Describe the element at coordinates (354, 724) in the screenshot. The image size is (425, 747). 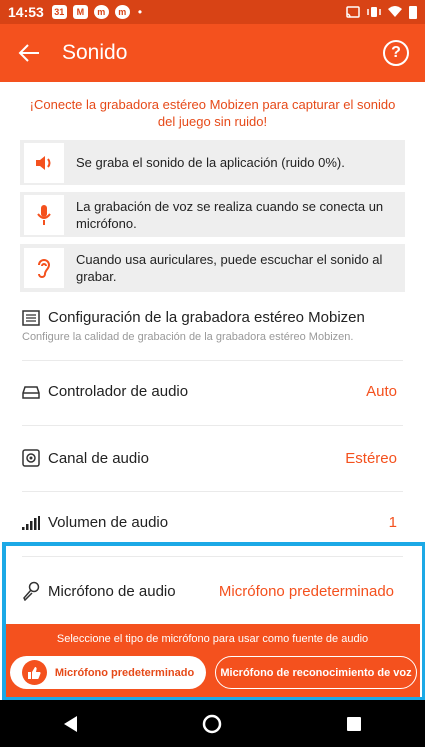
I see `nav-recents-icon` at that location.